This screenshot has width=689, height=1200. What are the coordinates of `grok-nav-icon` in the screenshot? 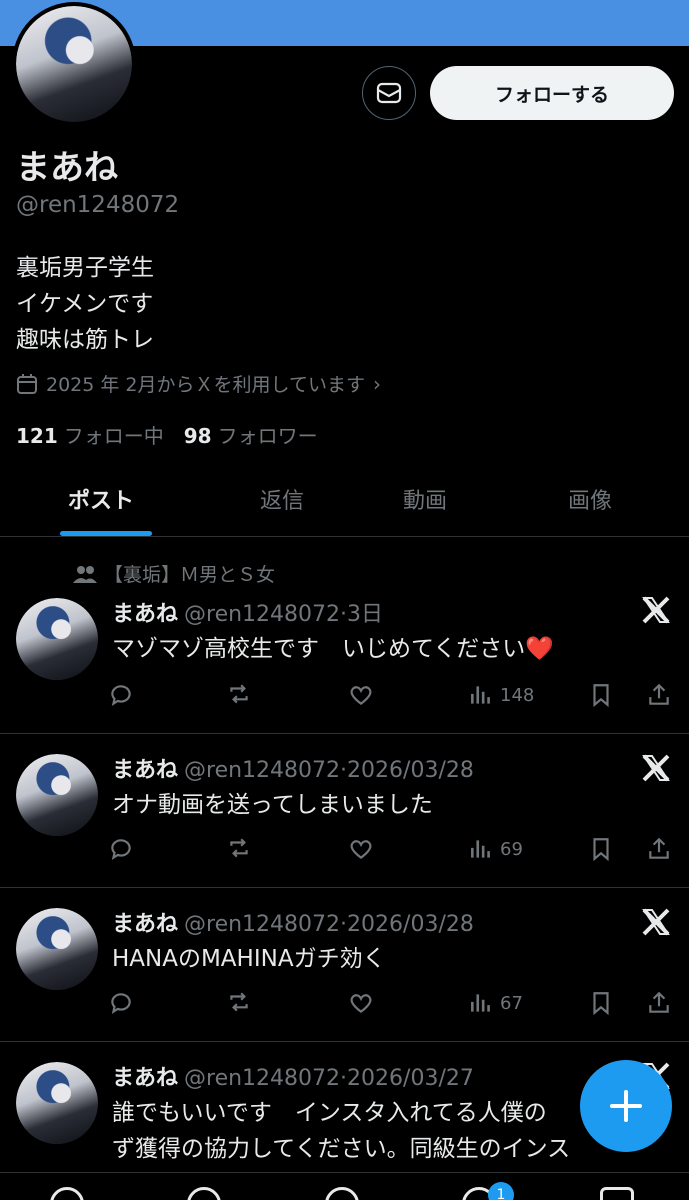 It's located at (342, 1193).